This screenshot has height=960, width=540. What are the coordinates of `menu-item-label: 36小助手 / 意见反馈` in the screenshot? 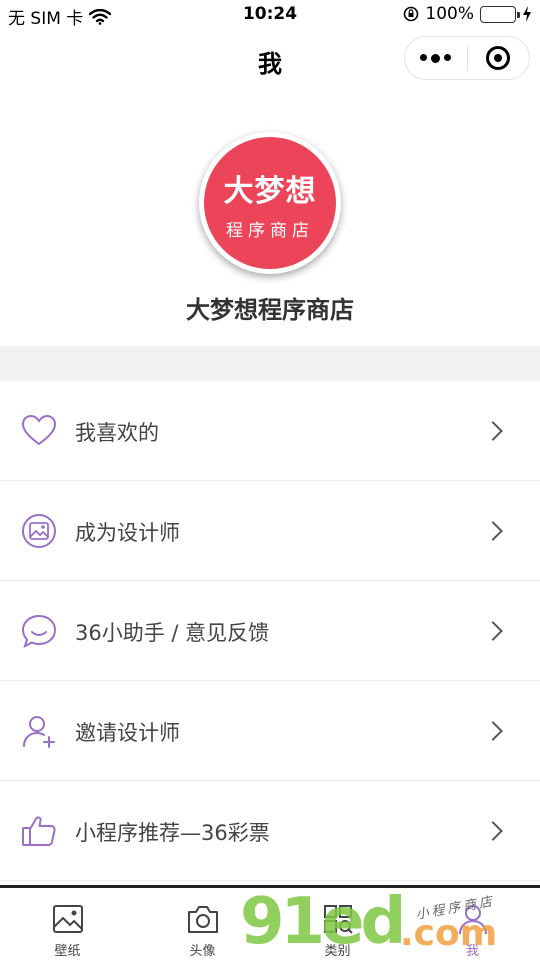 It's located at (172, 633).